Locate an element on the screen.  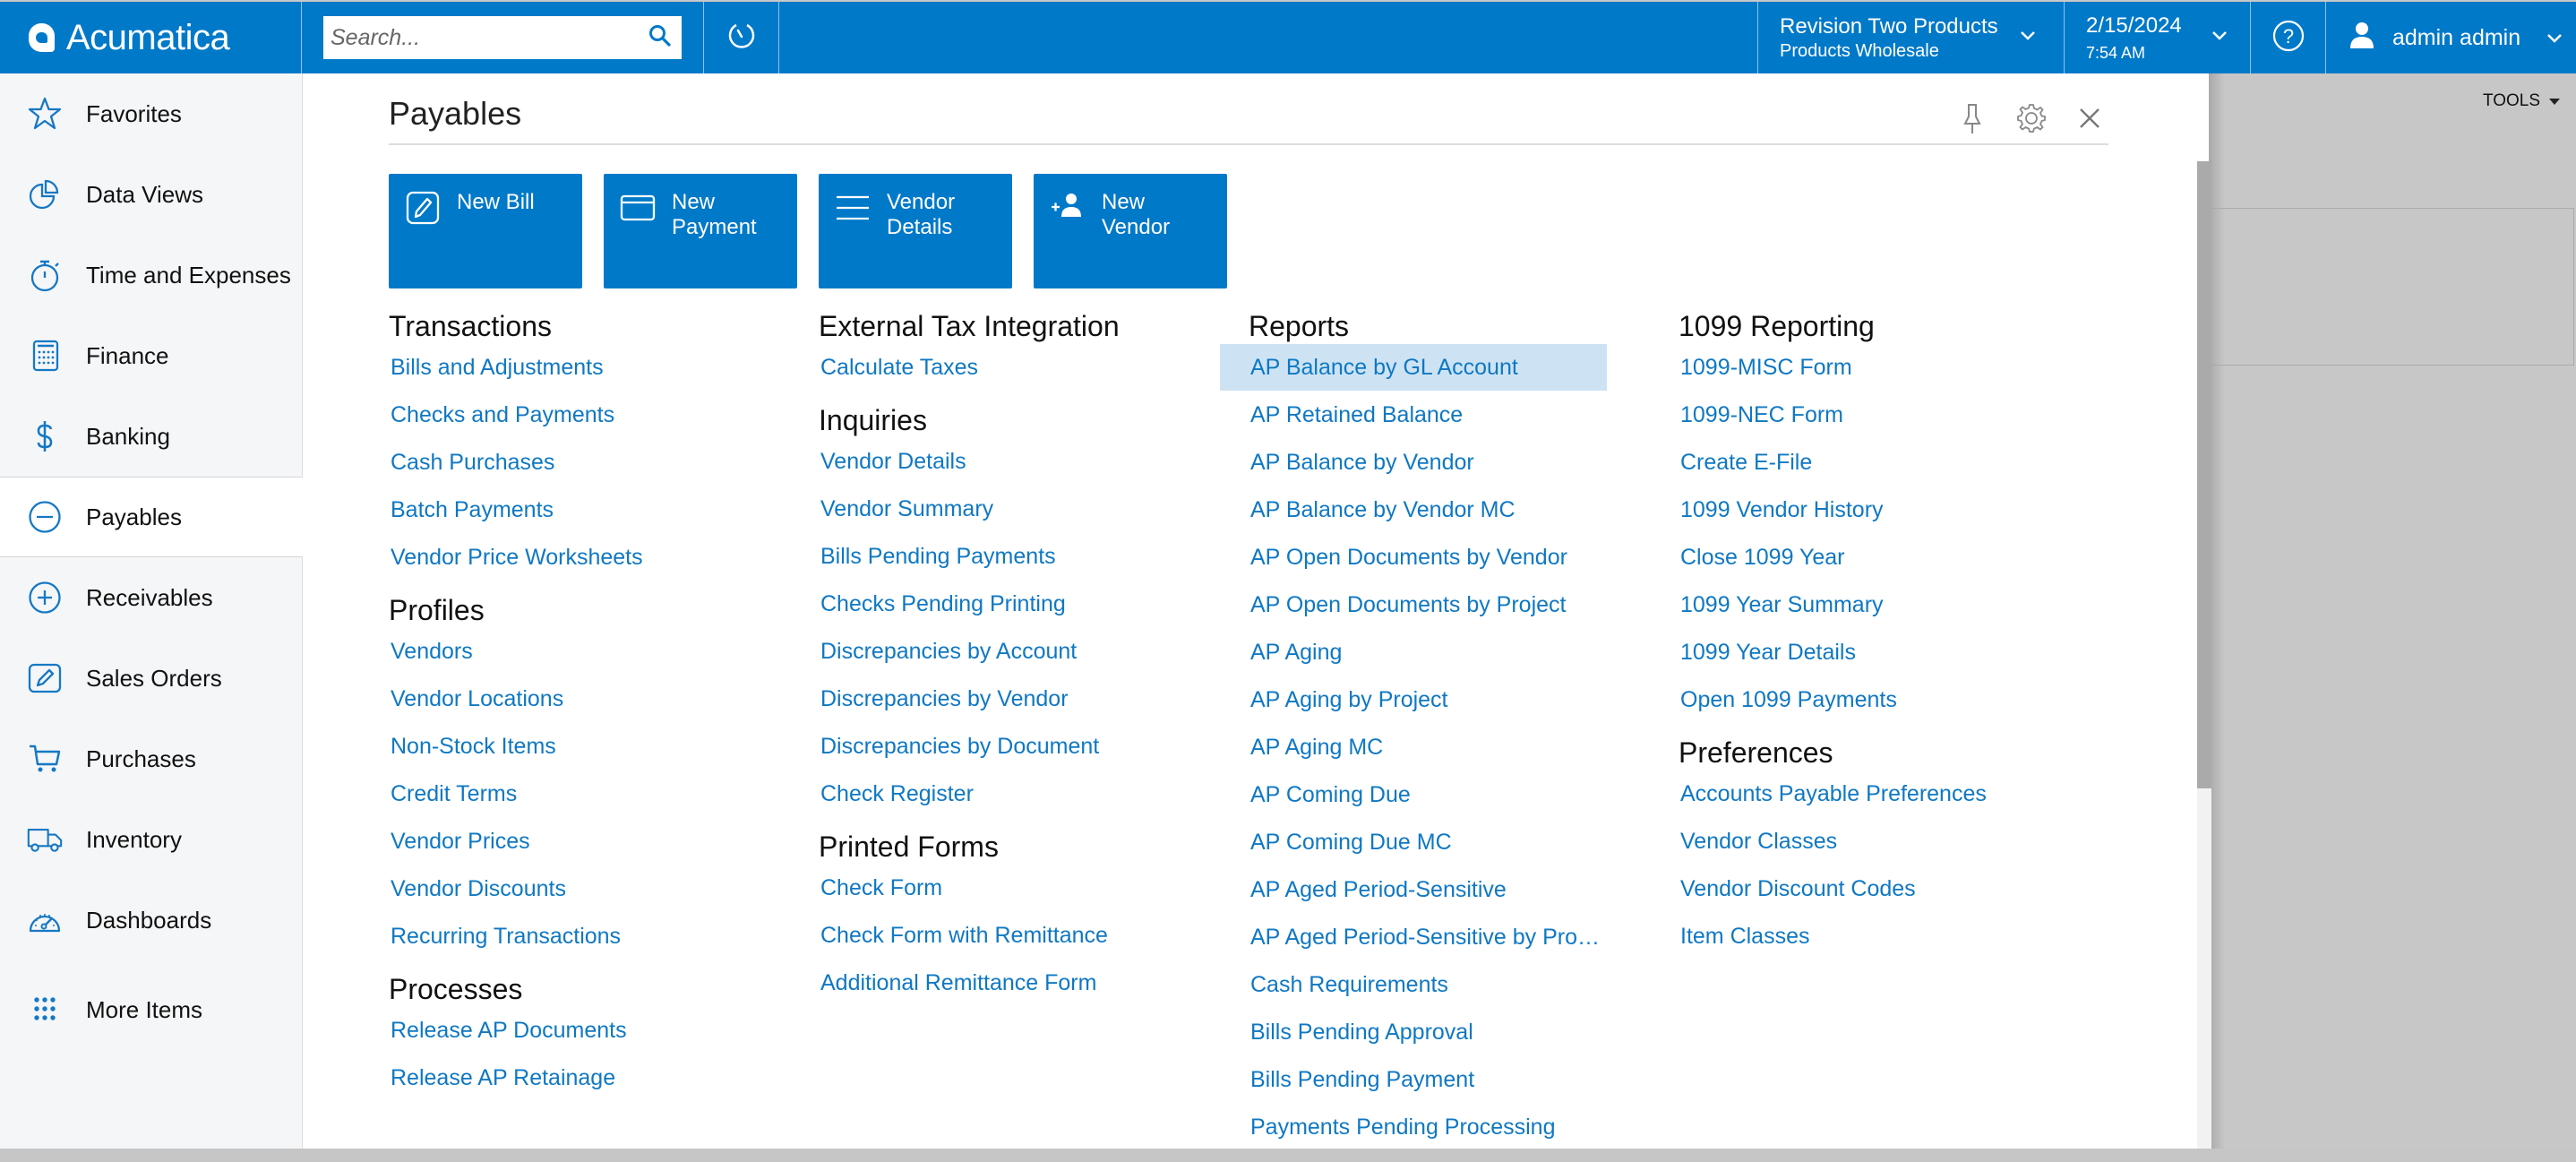
link-vendor-price-worksheets: Vendor Price Worksheets is located at coordinates (586, 568).